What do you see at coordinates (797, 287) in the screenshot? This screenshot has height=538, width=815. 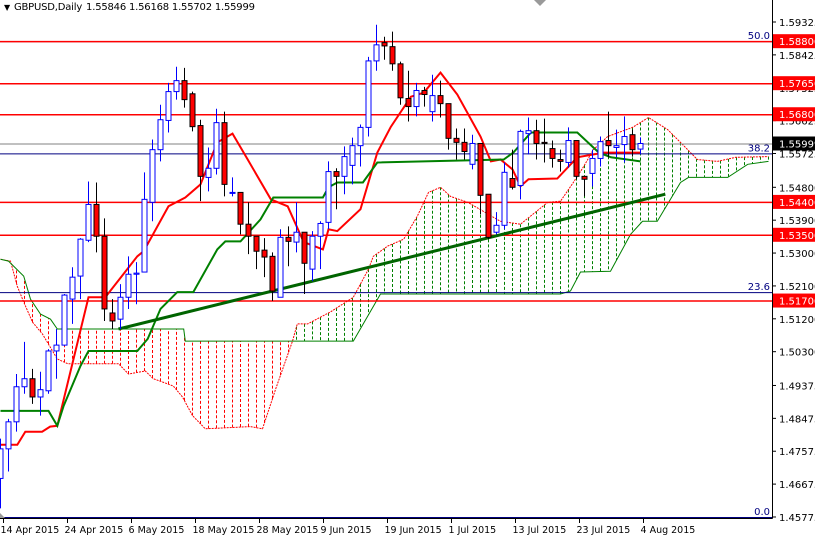 I see `price-tick-label: 1.52100` at bounding box center [797, 287].